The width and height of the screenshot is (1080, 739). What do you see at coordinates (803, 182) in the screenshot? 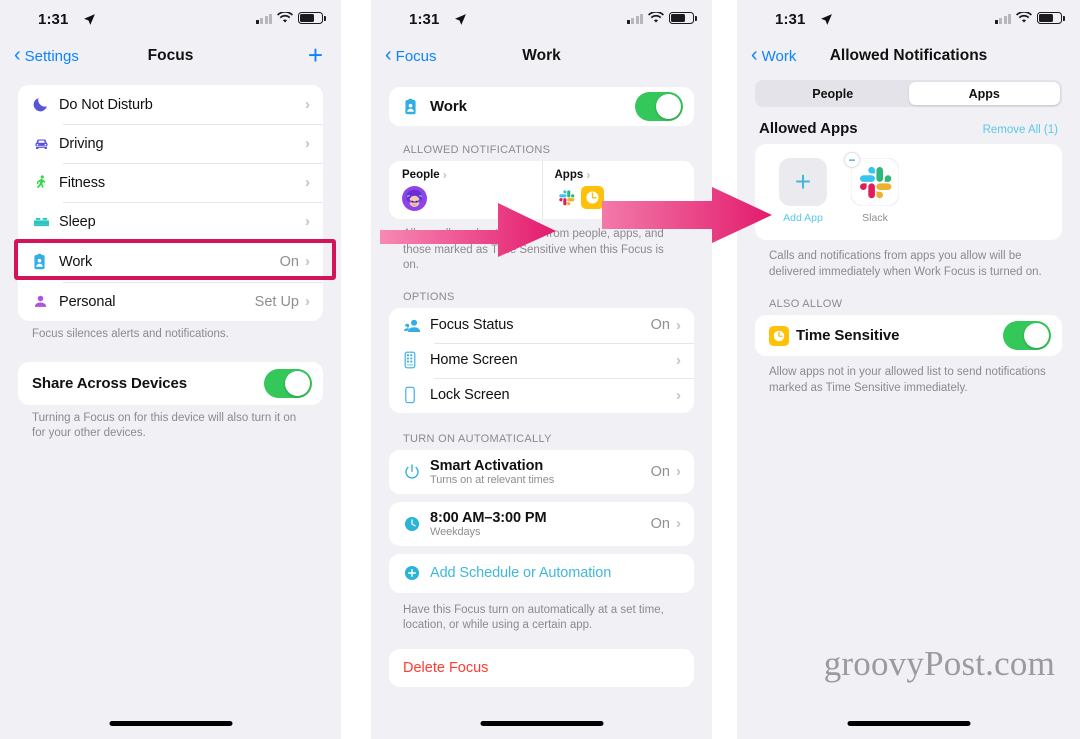
I see `plus-add-app-icon: +` at bounding box center [803, 182].